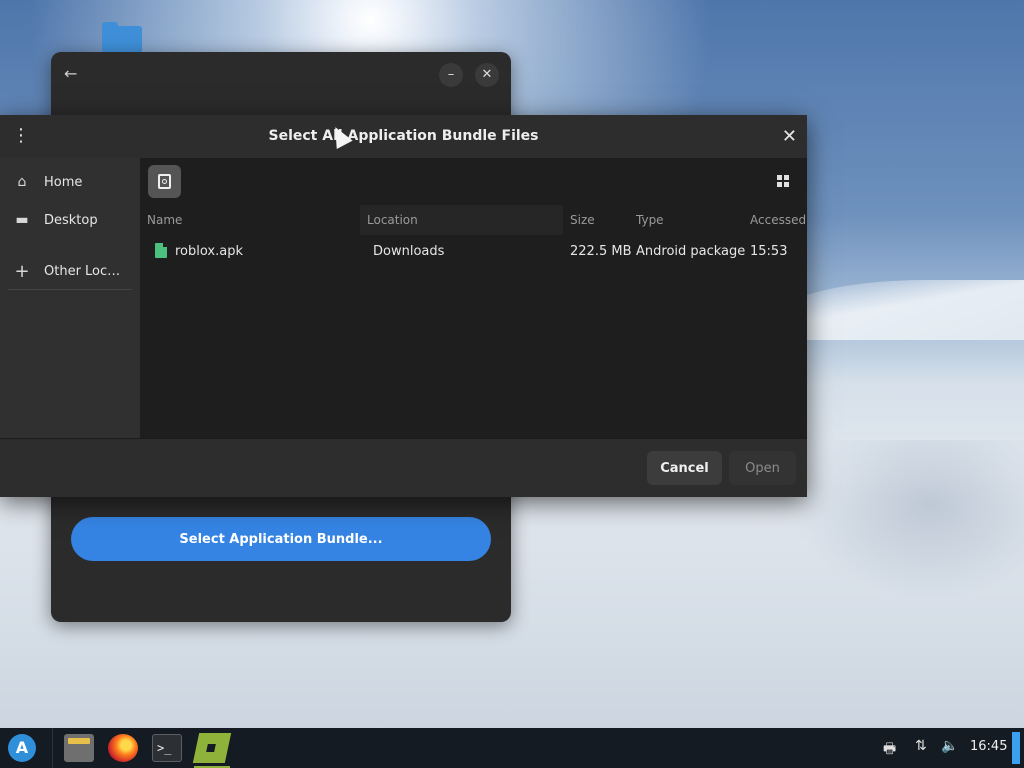 The width and height of the screenshot is (1024, 768). What do you see at coordinates (686, 220) in the screenshot?
I see `column-header-type: Type` at bounding box center [686, 220].